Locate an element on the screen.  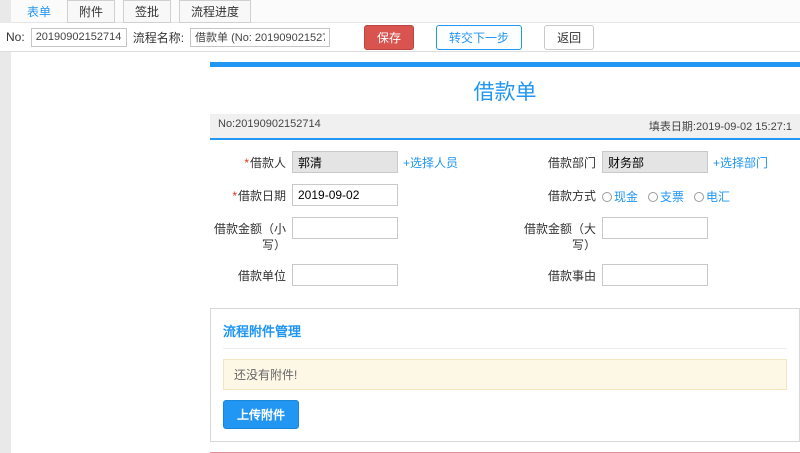
loan-unit-label: 借款单位 is located at coordinates (261, 276).